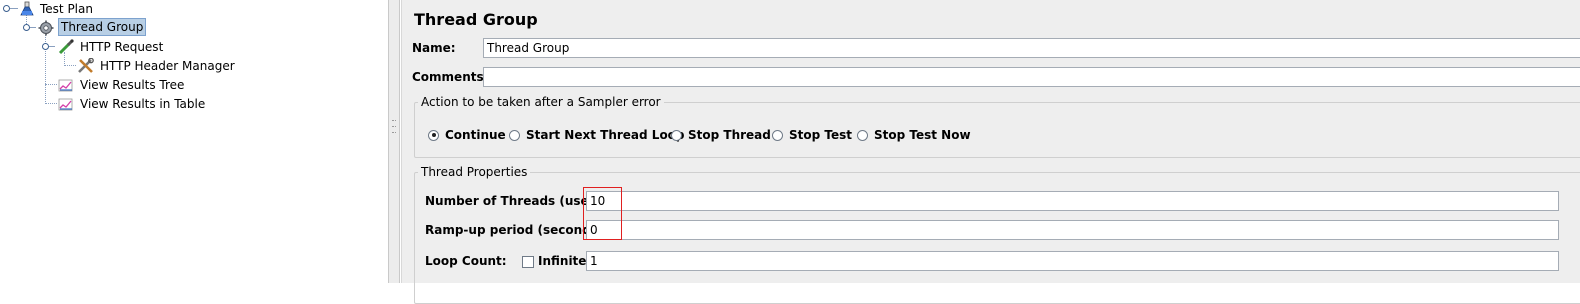  I want to click on radio-stop-test-now: Stop Test Now, so click(914, 135).